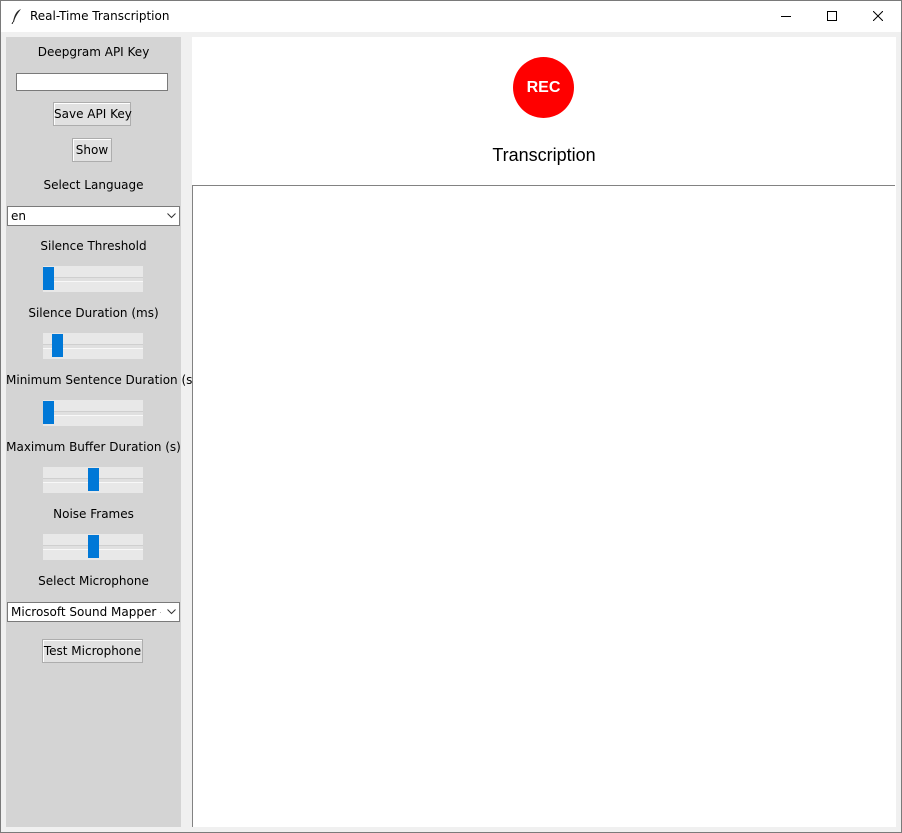 Image resolution: width=902 pixels, height=833 pixels. Describe the element at coordinates (17, 16) in the screenshot. I see `feather-icon` at that location.